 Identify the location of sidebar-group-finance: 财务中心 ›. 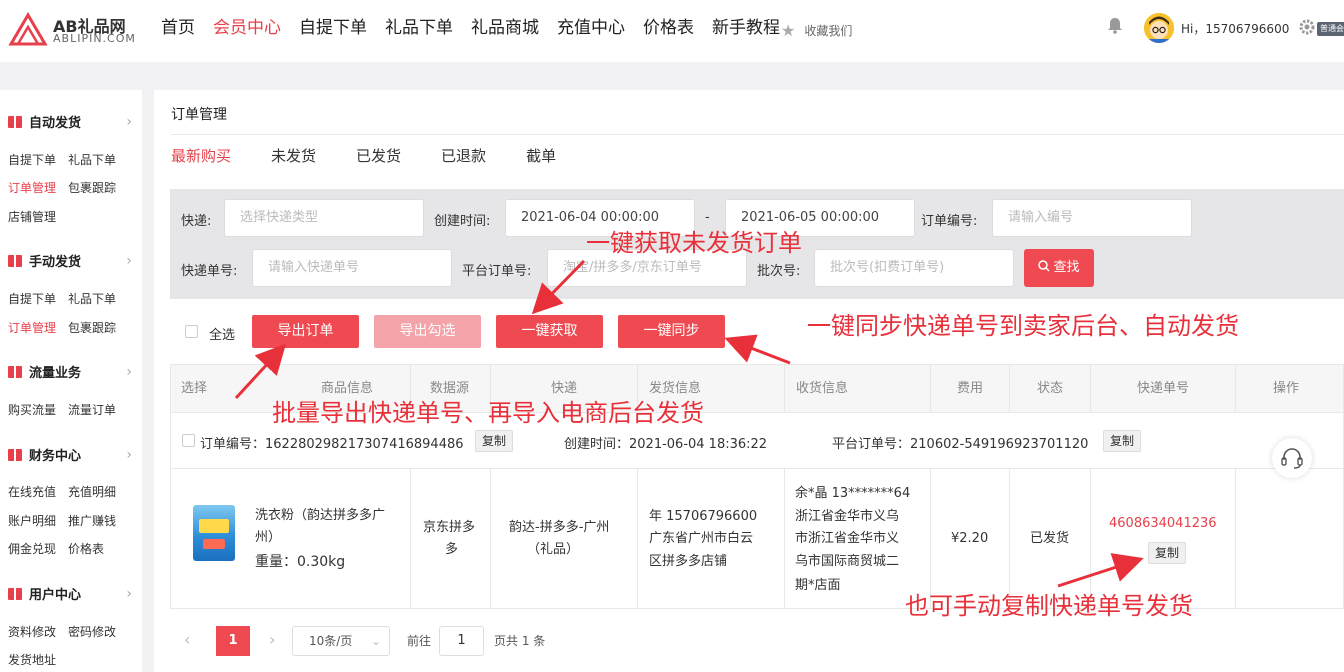
(70, 454).